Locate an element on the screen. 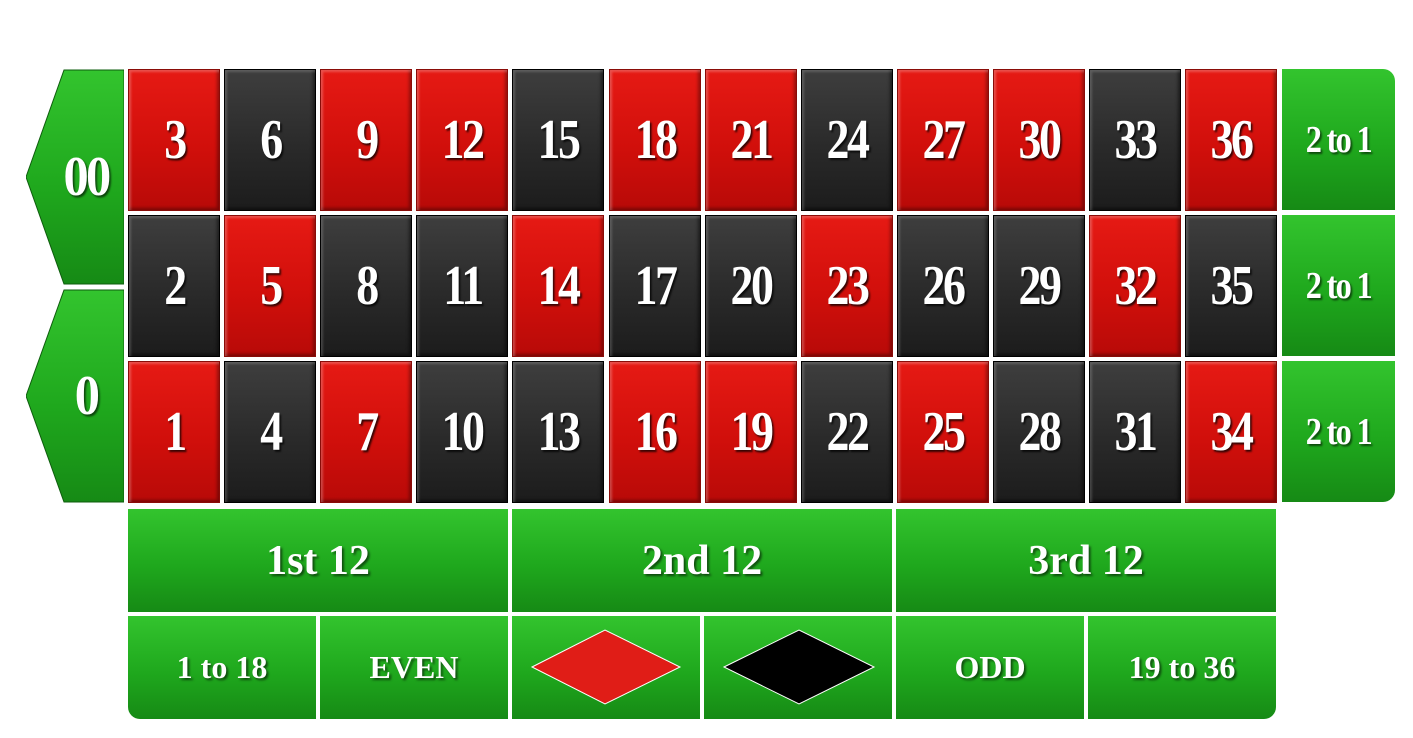 Image resolution: width=1413 pixels, height=738 pixels. column-bet-middle-label: 2 to 1 is located at coordinates (1339, 285).